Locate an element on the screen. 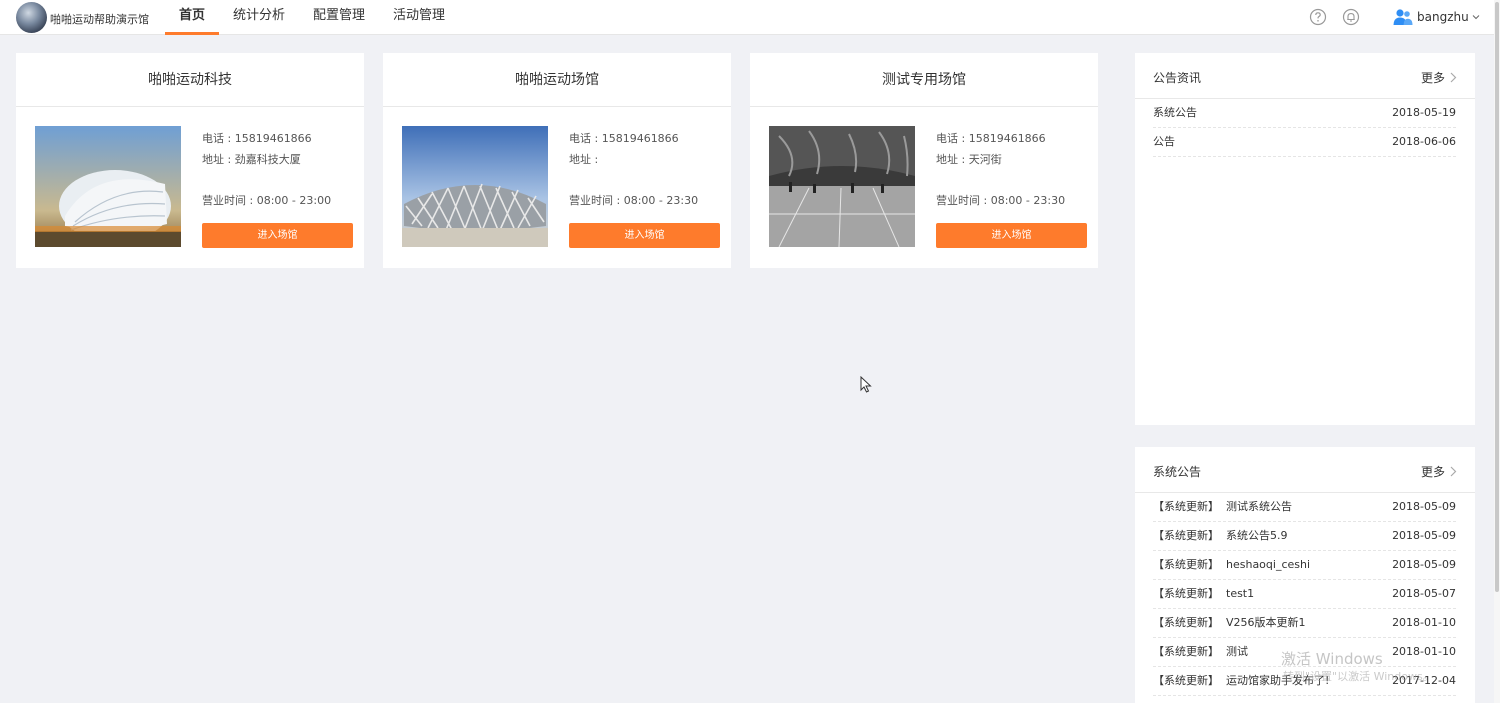 The height and width of the screenshot is (703, 1500). notice-title: 系统公告5.9 is located at coordinates (1257, 535).